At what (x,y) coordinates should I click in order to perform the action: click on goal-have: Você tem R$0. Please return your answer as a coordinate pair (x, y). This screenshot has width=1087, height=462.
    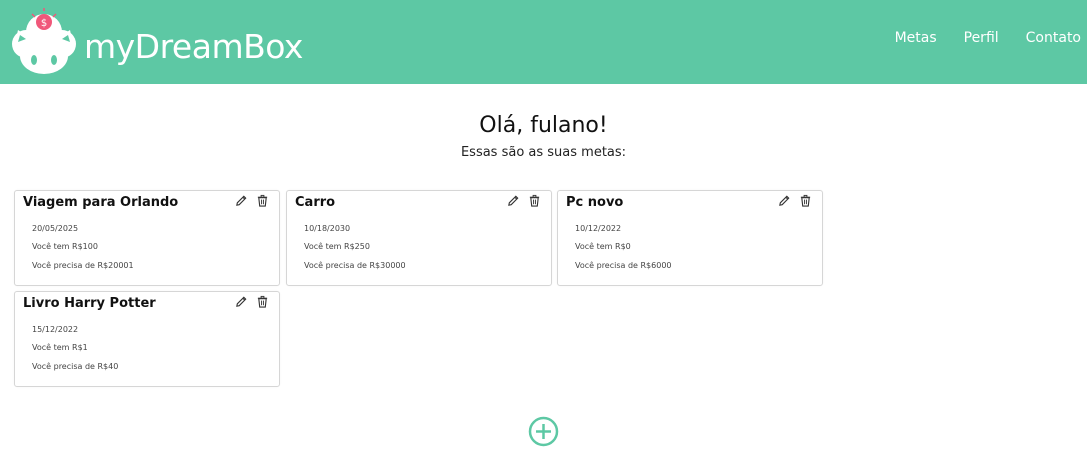
    Looking at the image, I should click on (603, 246).